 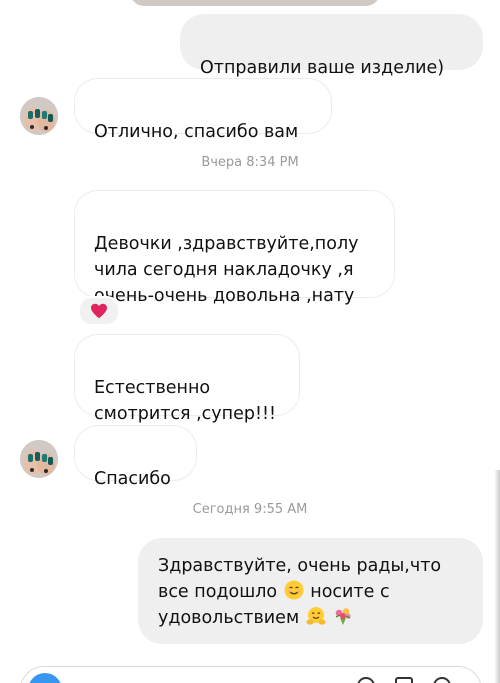 What do you see at coordinates (250, 162) in the screenshot?
I see `timestamp-divider: Вчера 8:34 PM` at bounding box center [250, 162].